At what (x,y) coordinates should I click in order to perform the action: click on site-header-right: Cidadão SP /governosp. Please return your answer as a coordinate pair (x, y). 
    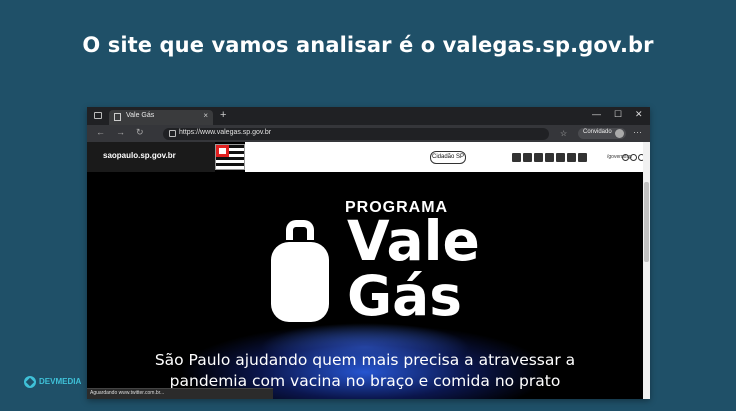
    Looking at the image, I should click on (444, 157).